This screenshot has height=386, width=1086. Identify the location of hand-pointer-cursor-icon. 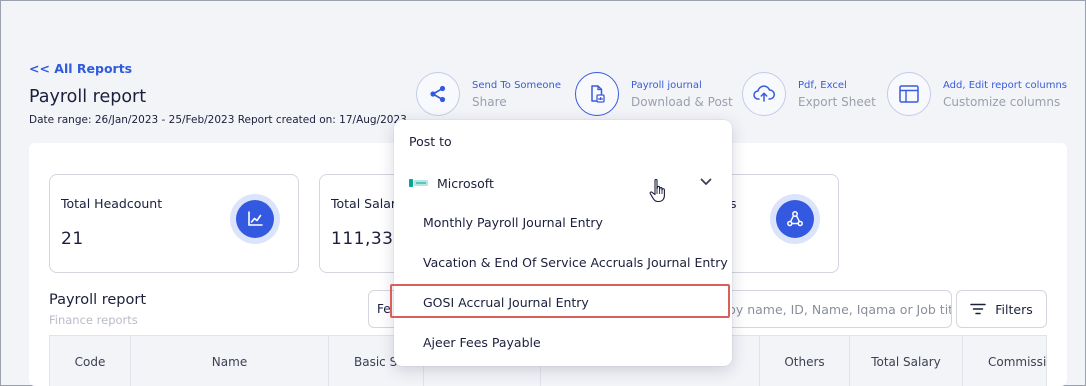
(657, 191).